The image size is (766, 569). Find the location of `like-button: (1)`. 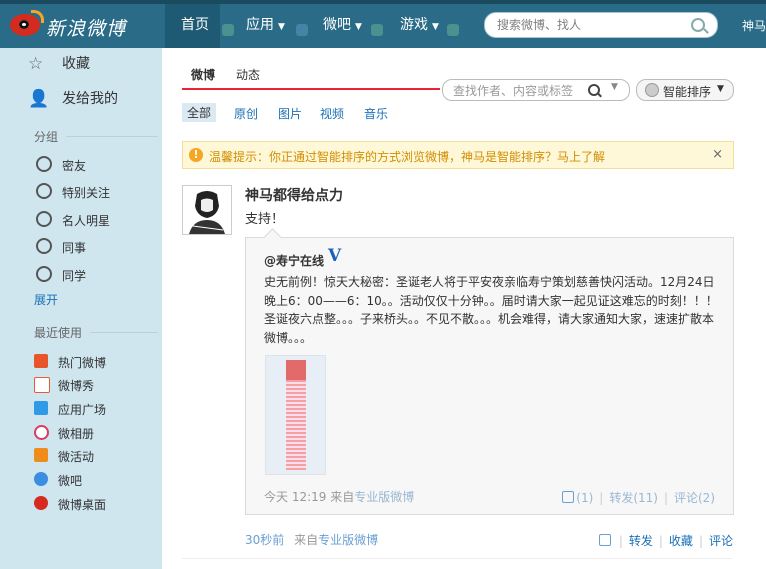

like-button: (1) is located at coordinates (577, 498).